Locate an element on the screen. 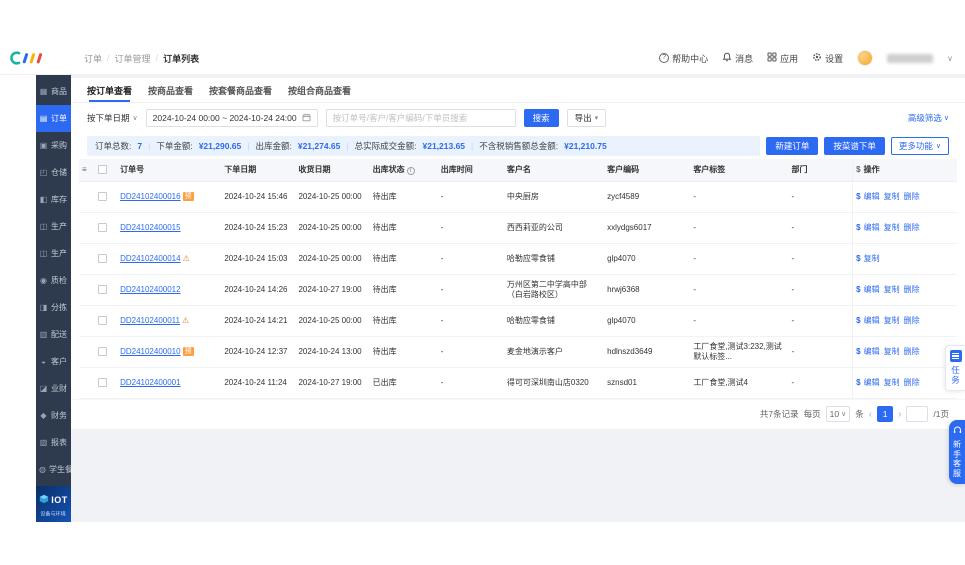 This screenshot has height=565, width=965. expand-all-icon: ≡ is located at coordinates (84, 169).